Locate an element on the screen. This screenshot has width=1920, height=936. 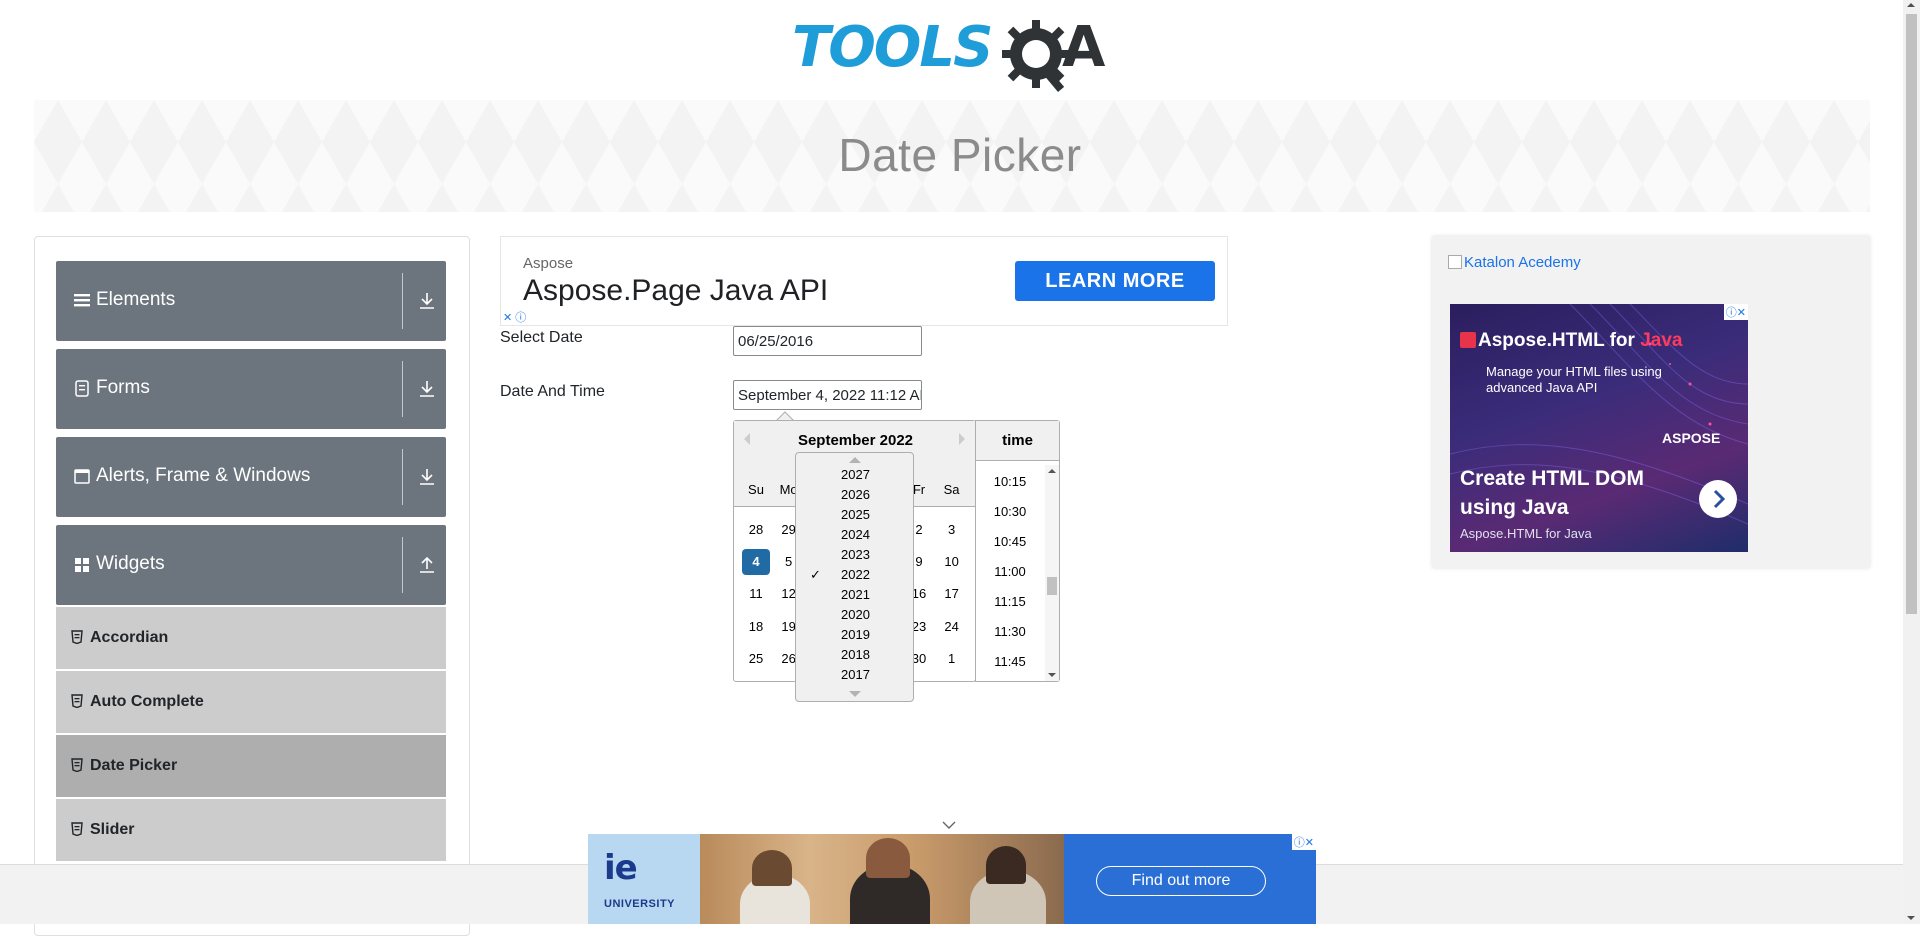
sidebar-group-forms: Forms is located at coordinates (251, 389).